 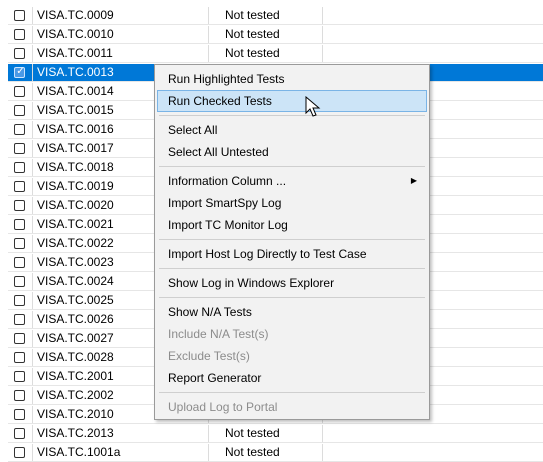 I want to click on menu-item-label: Import SmartSpy Log, so click(x=225, y=203).